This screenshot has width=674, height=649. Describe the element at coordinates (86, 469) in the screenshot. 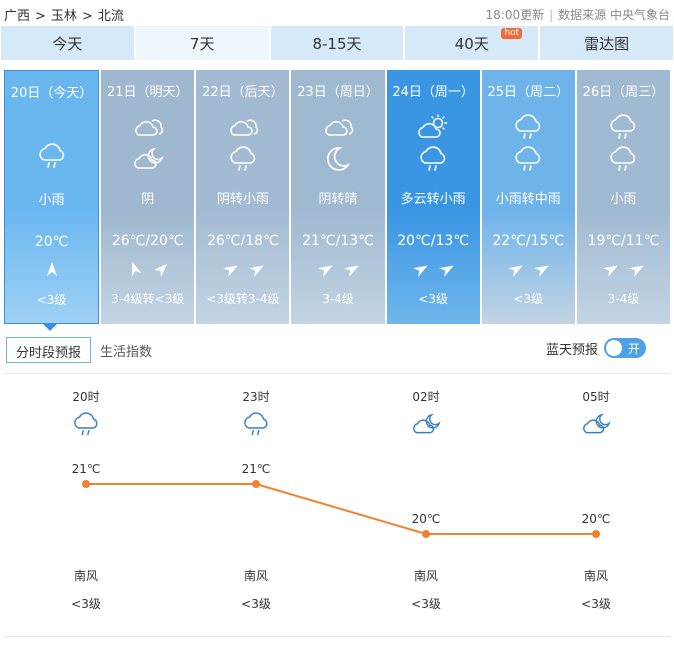

I see `hour-temperature: 21℃` at that location.